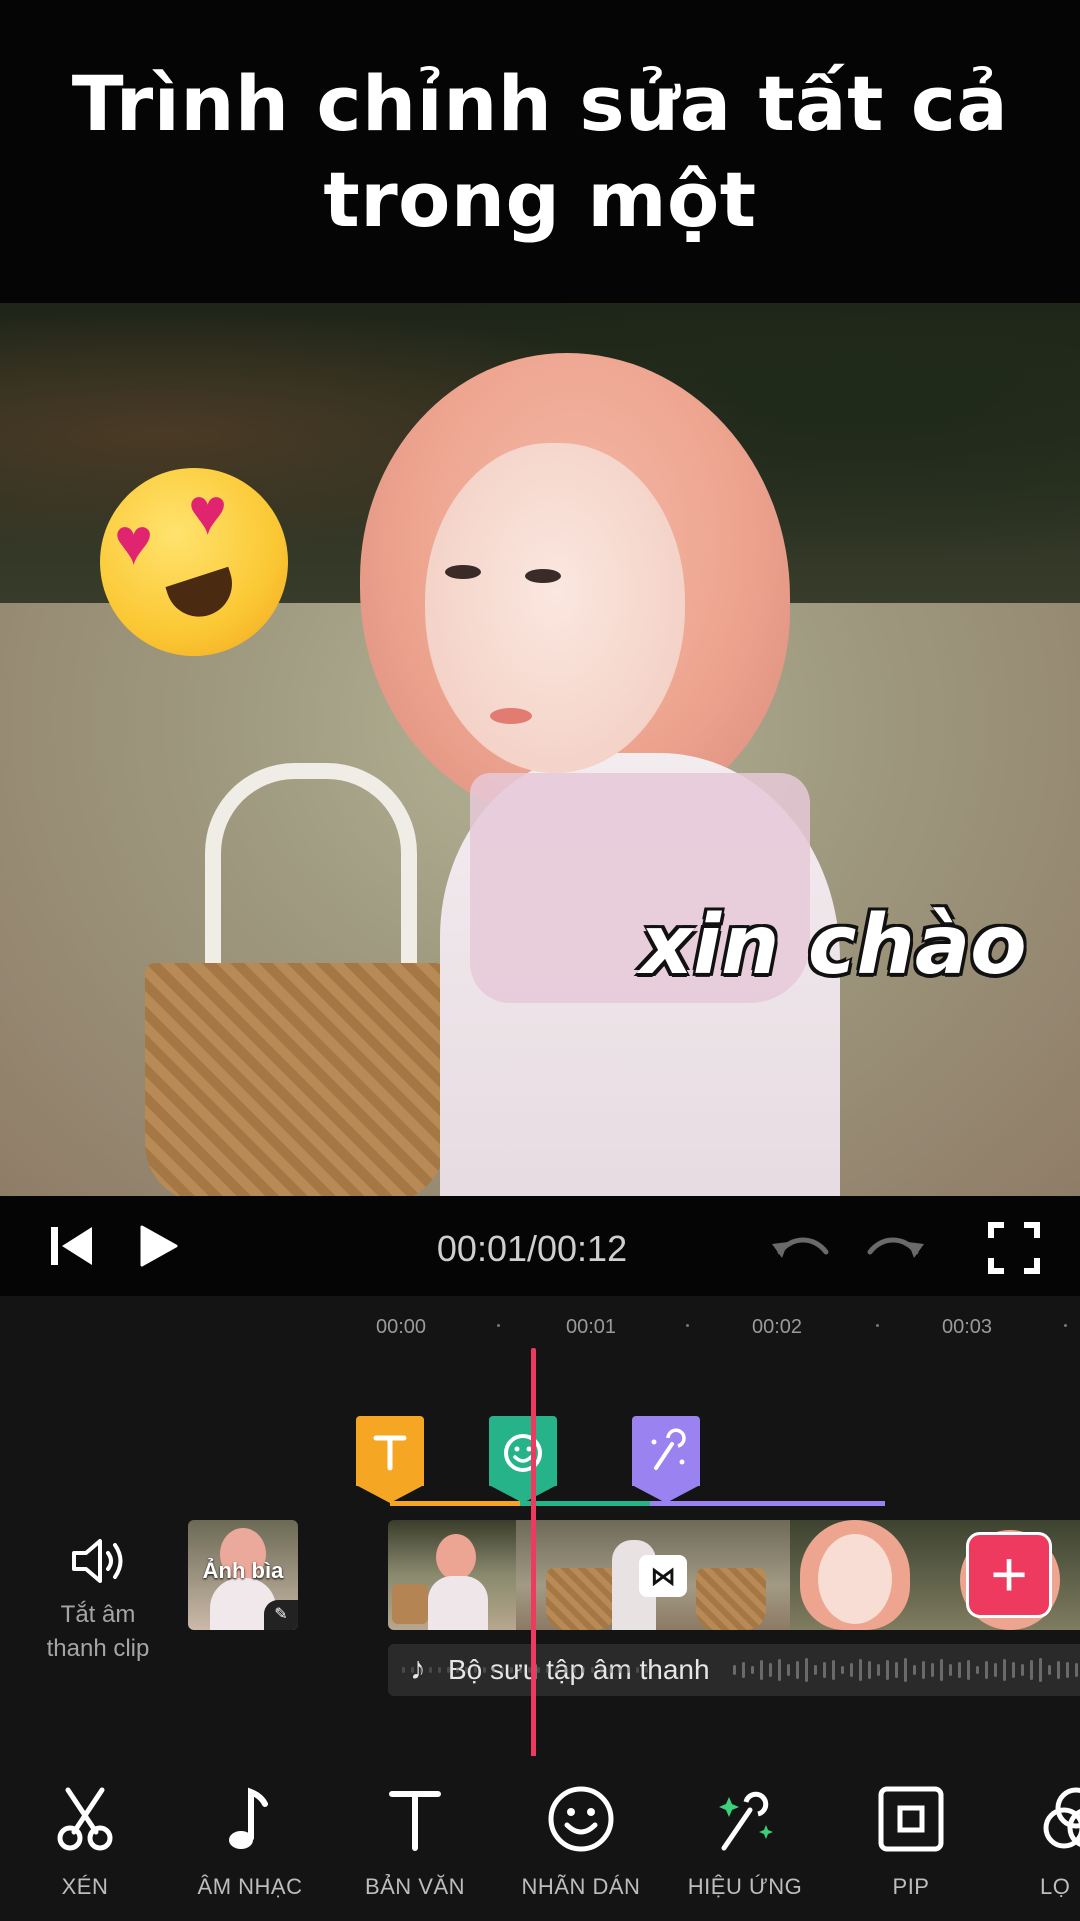  I want to click on heart-eyes-sticker: ♥ ♥, so click(194, 562).